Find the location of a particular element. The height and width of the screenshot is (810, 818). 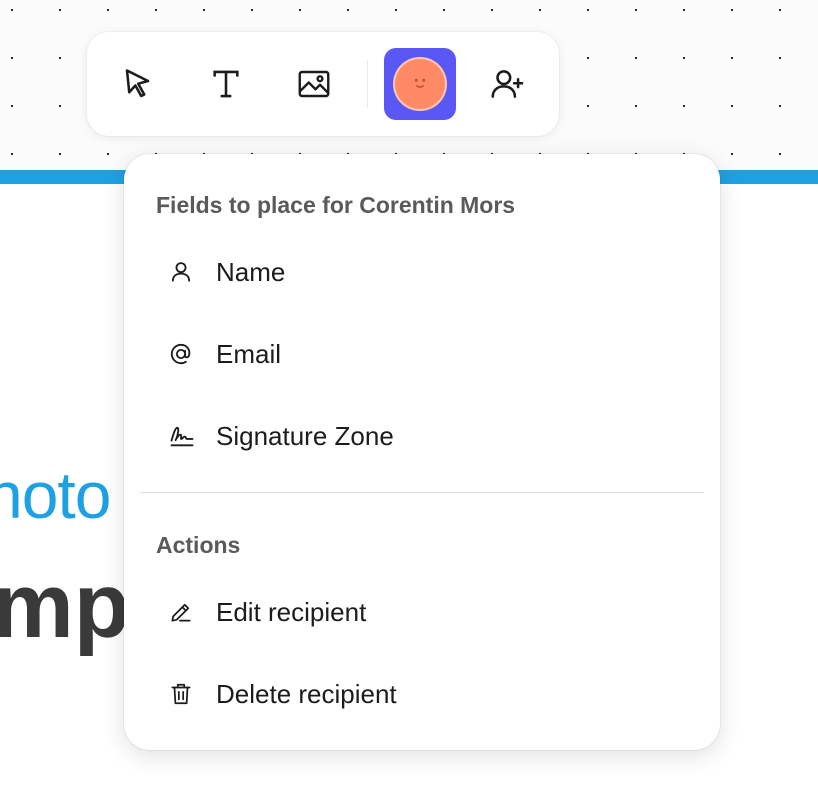

recipient-button-background is located at coordinates (420, 84).